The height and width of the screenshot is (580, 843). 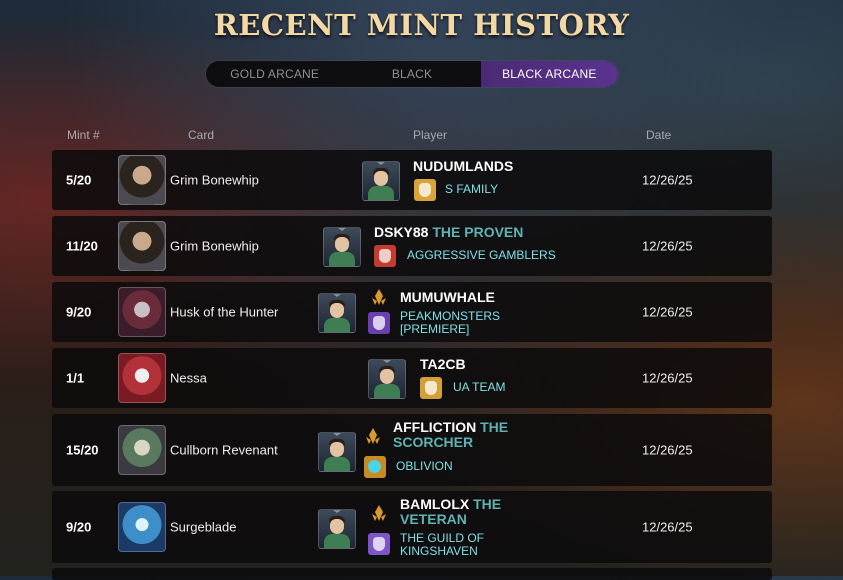 I want to click on tab-black-arcane: BLACK ARCANE, so click(x=549, y=74).